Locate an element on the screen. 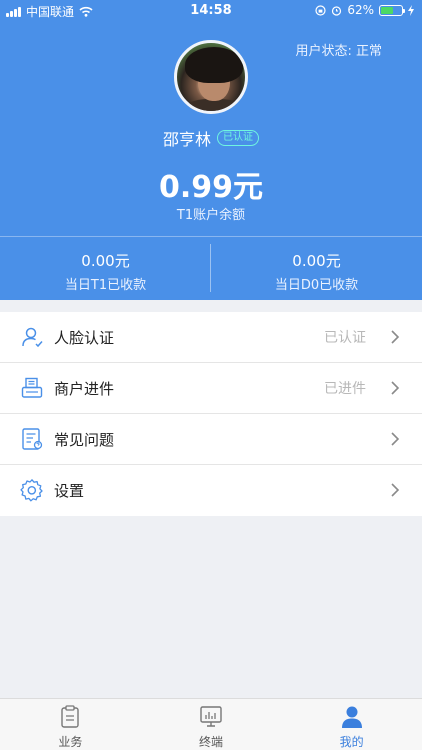  balance-label: T1账户余额 is located at coordinates (211, 215).